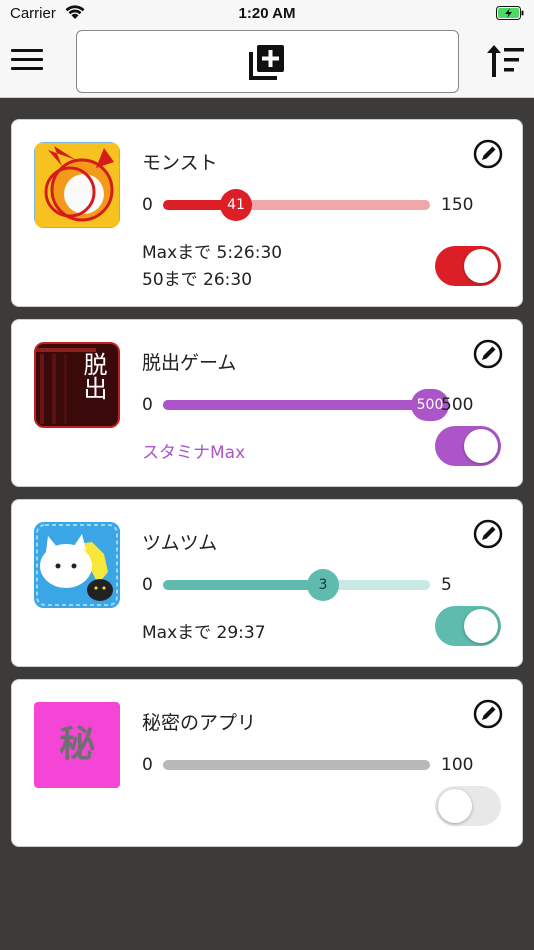 This screenshot has width=534, height=950. Describe the element at coordinates (194, 453) in the screenshot. I see `stamina-max-label: スタミナMax` at that location.